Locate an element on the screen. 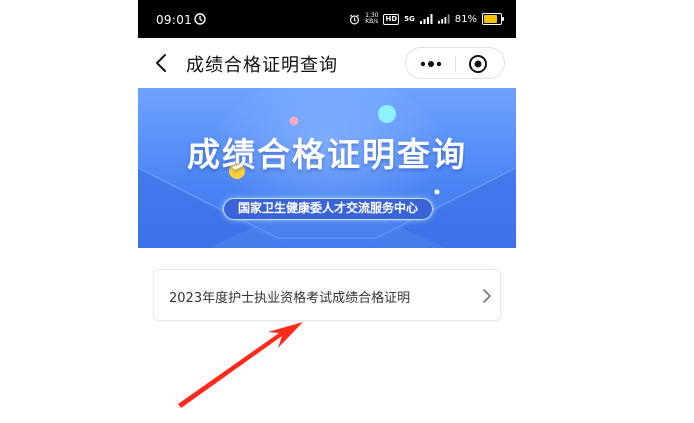 This screenshot has height=423, width=694. banner-title: 成绩合格证明查询 is located at coordinates (327, 154).